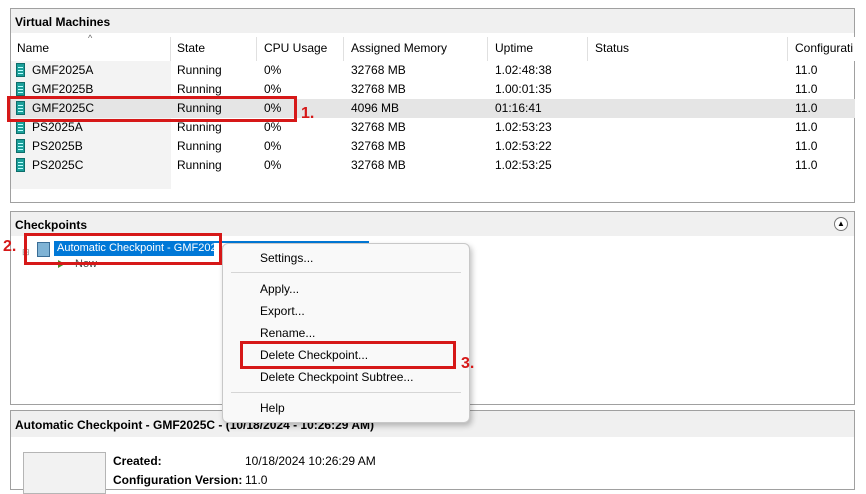  Describe the element at coordinates (63, 89) in the screenshot. I see `vm-name: GMF2025B` at that location.